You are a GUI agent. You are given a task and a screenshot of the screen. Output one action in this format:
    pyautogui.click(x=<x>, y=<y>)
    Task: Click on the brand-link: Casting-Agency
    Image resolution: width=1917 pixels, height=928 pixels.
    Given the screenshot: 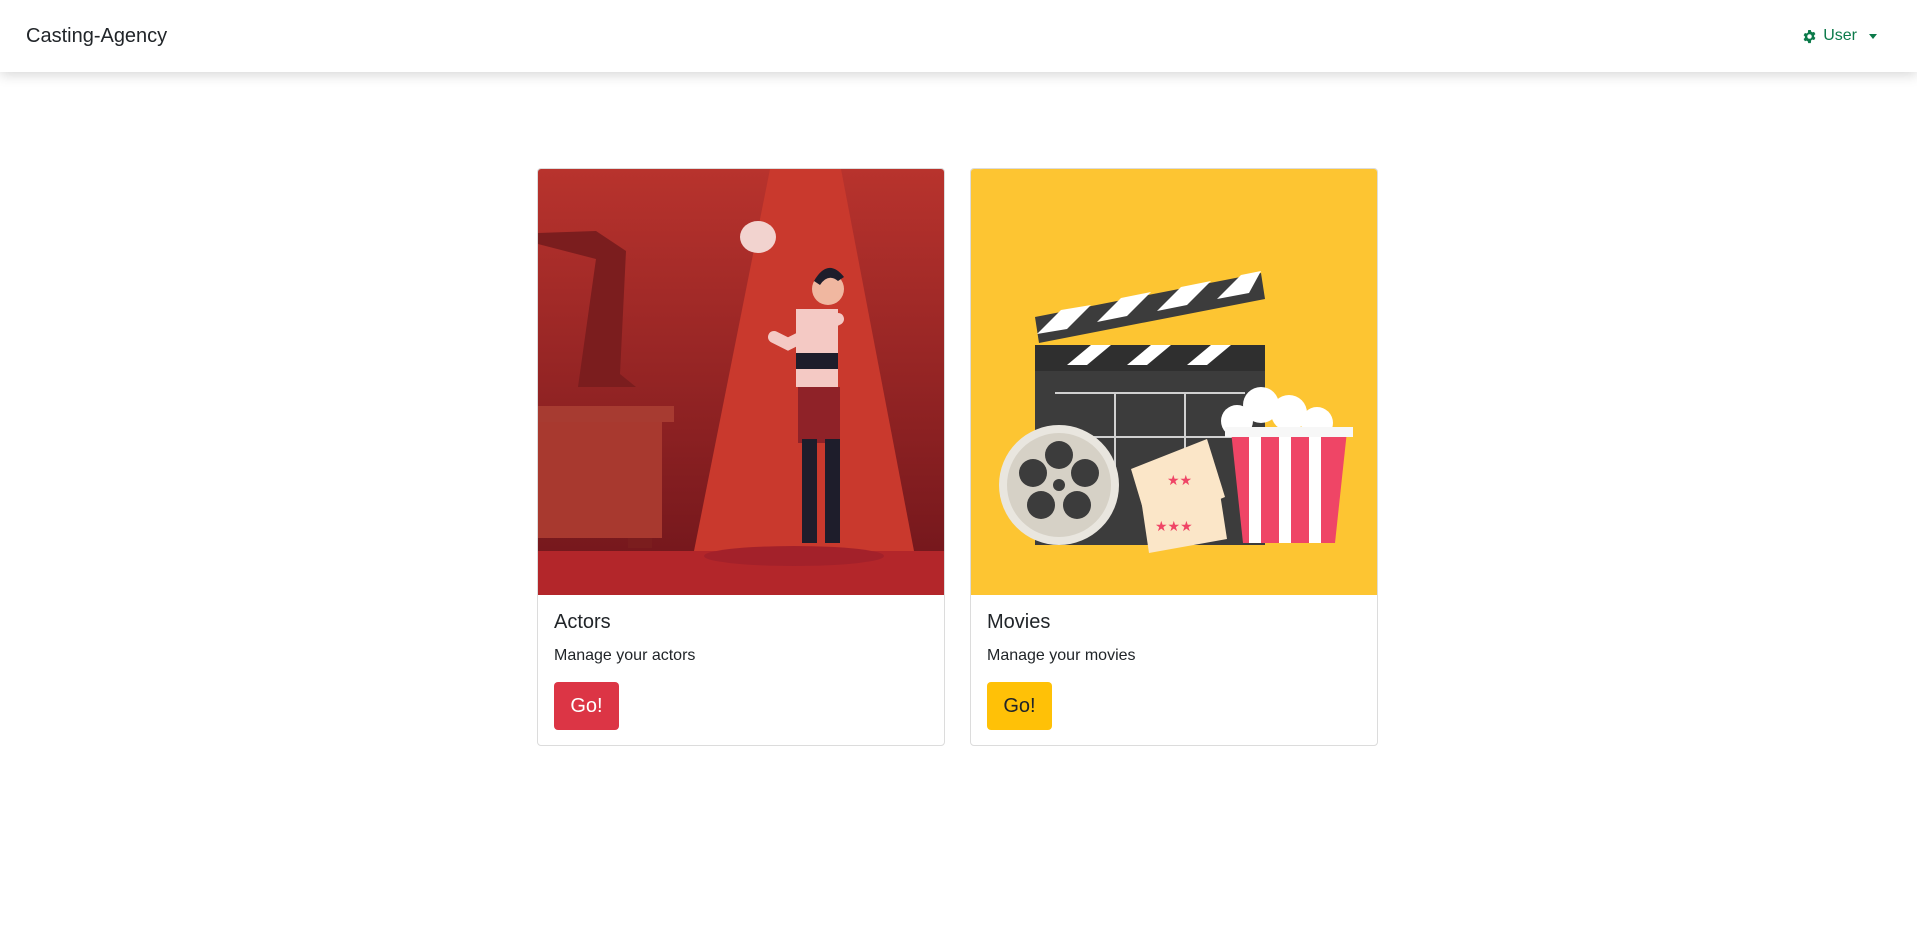 What is the action you would take?
    pyautogui.click(x=96, y=36)
    